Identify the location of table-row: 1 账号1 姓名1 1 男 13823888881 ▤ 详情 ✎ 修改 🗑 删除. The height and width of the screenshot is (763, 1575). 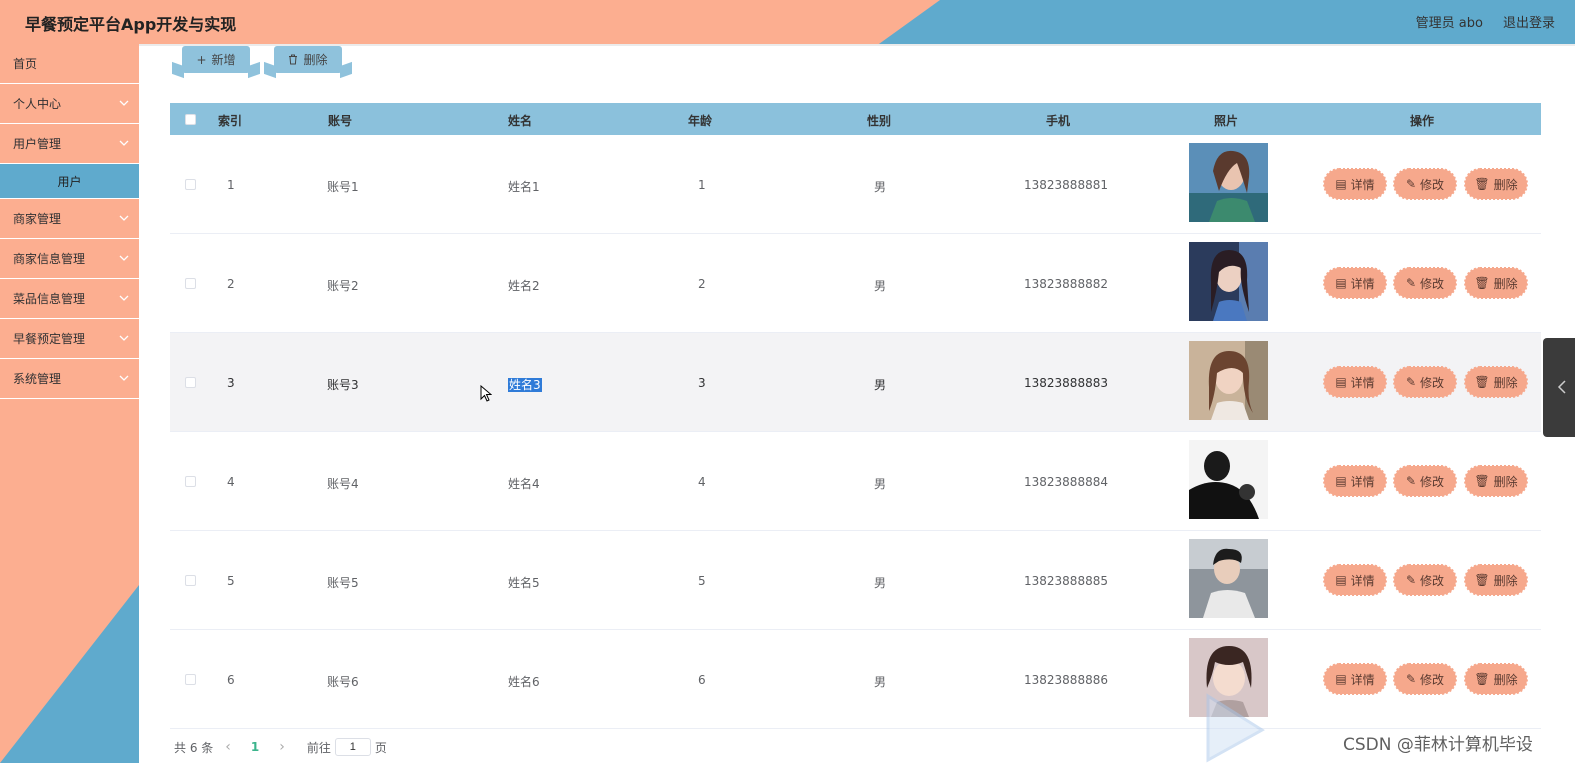
(855, 184).